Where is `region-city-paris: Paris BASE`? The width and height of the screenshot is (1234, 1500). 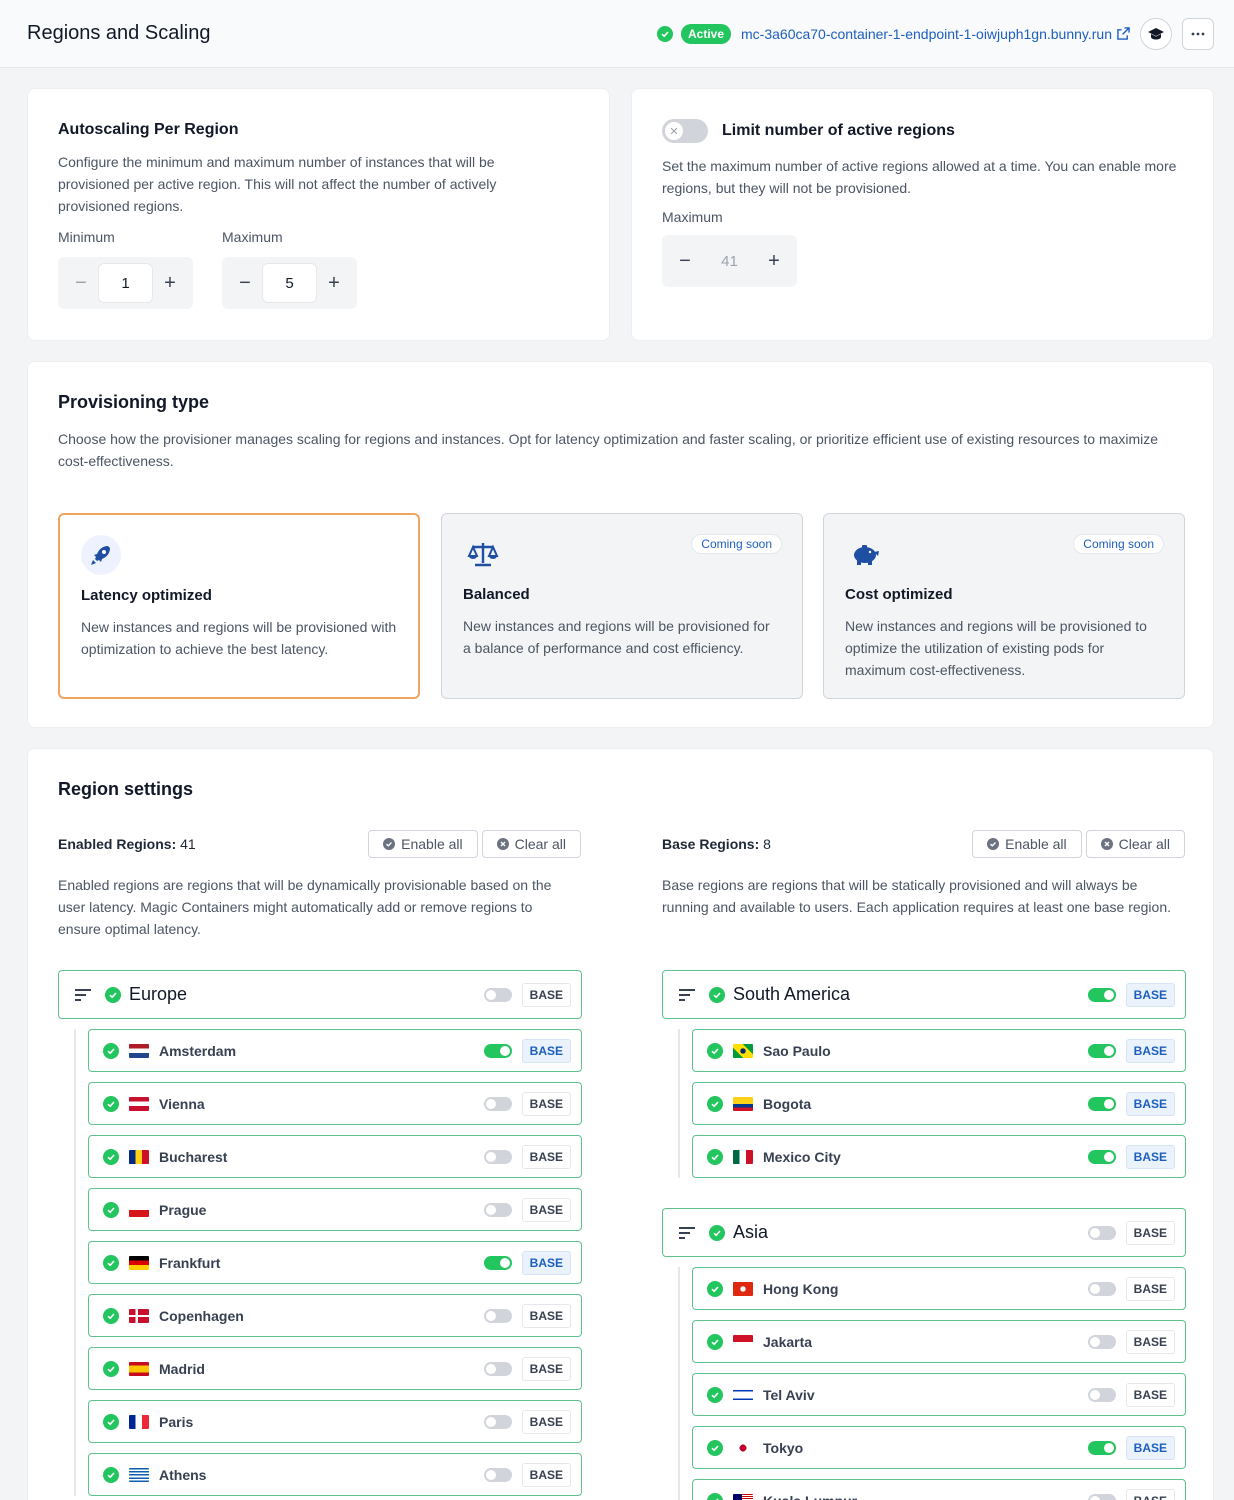 region-city-paris: Paris BASE is located at coordinates (335, 1421).